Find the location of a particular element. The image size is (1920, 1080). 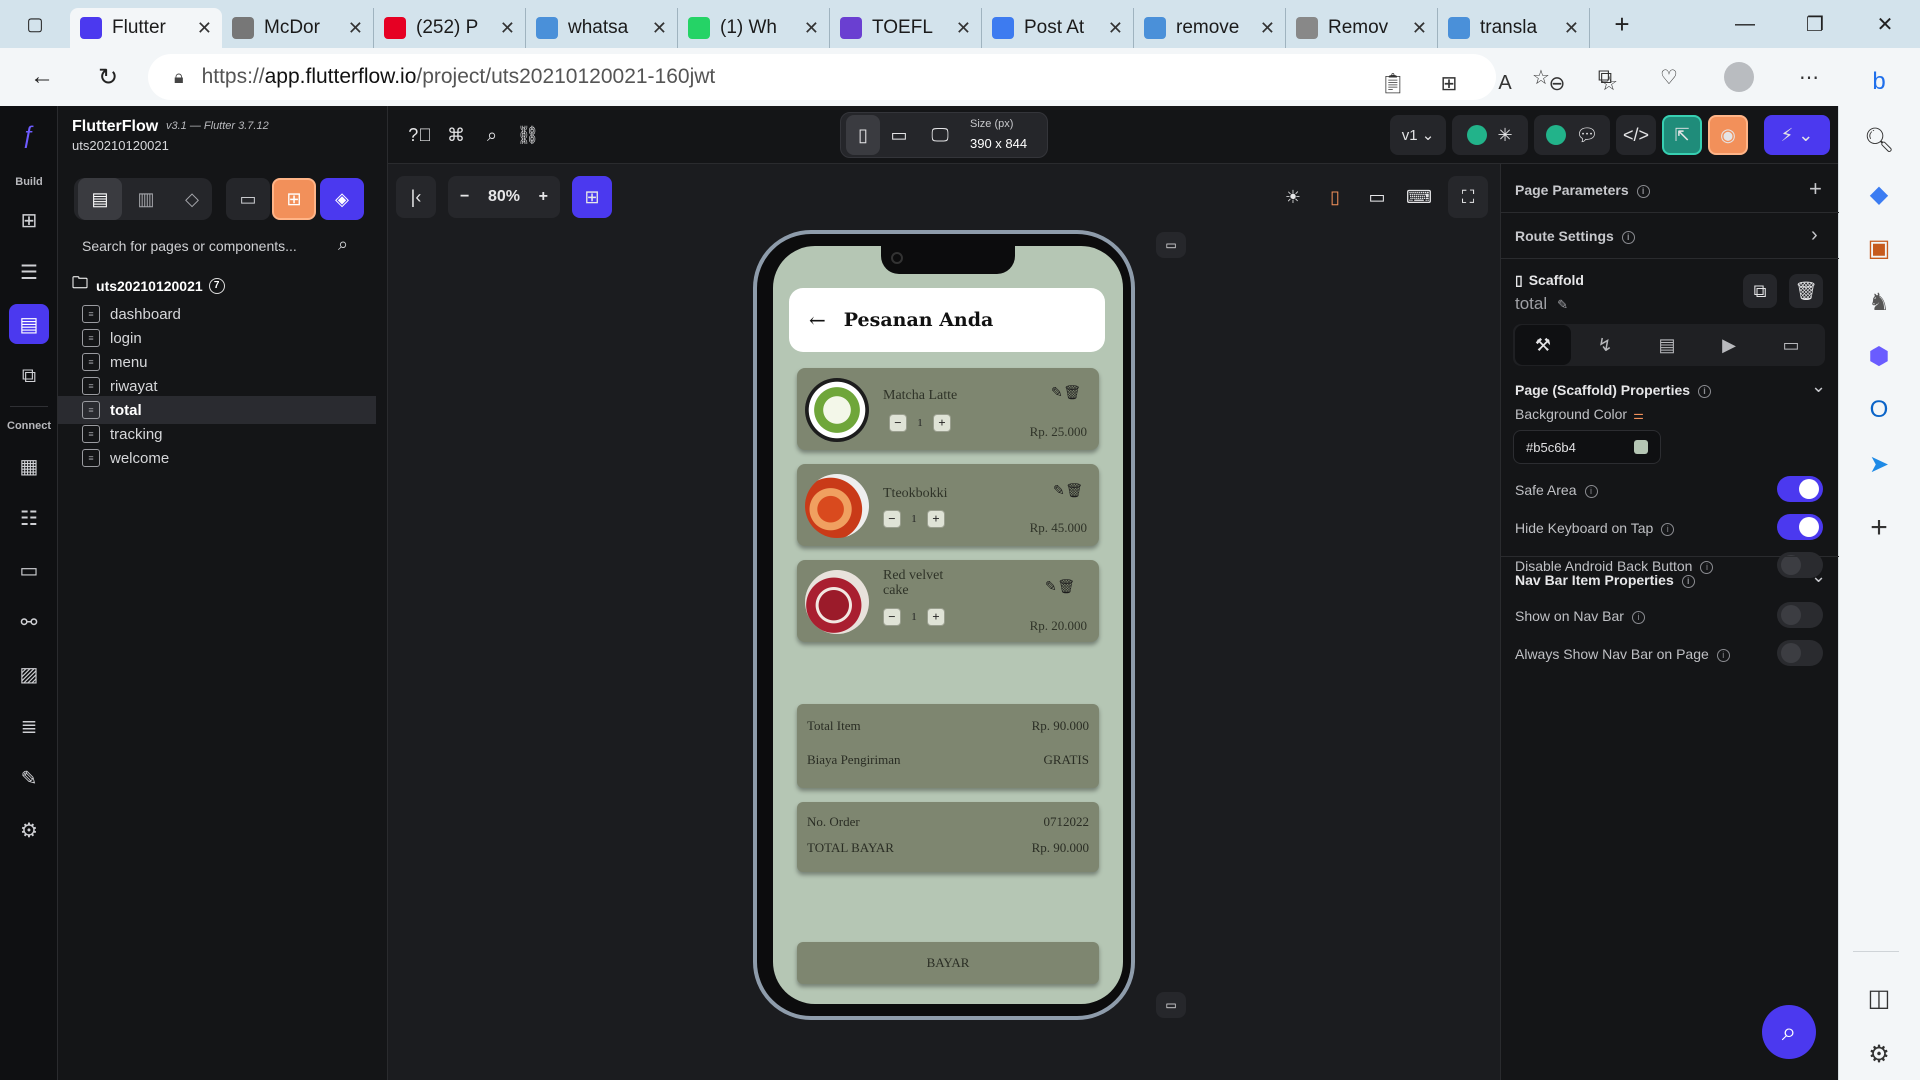

new-tab-button: + is located at coordinates (1622, 24).